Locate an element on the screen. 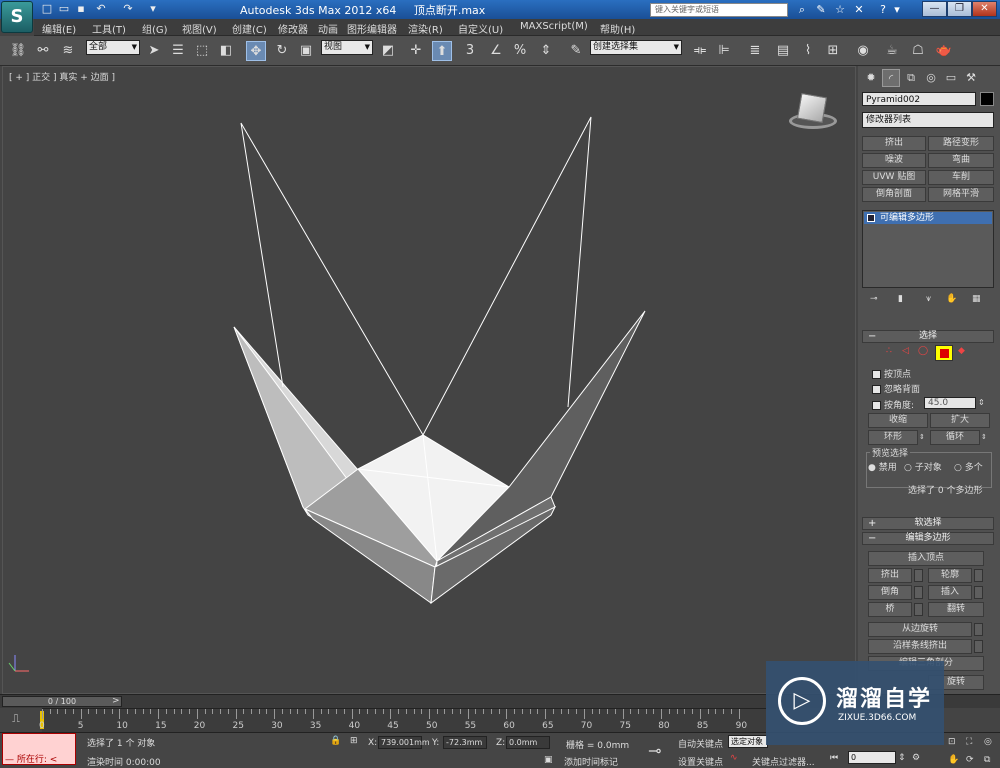 The height and width of the screenshot is (768, 1000). mini-curve-editor-icon: ⎍ is located at coordinates (16, 720).